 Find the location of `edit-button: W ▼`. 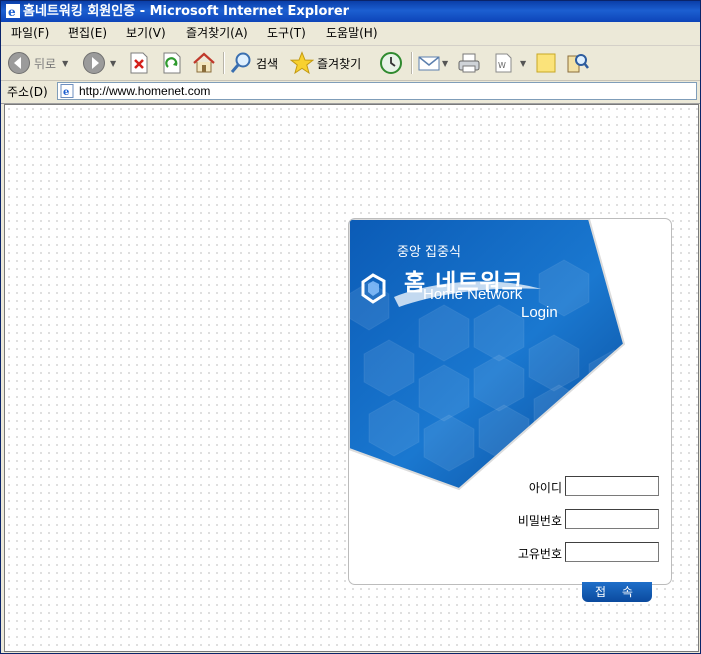

edit-button: W ▼ is located at coordinates (509, 63).